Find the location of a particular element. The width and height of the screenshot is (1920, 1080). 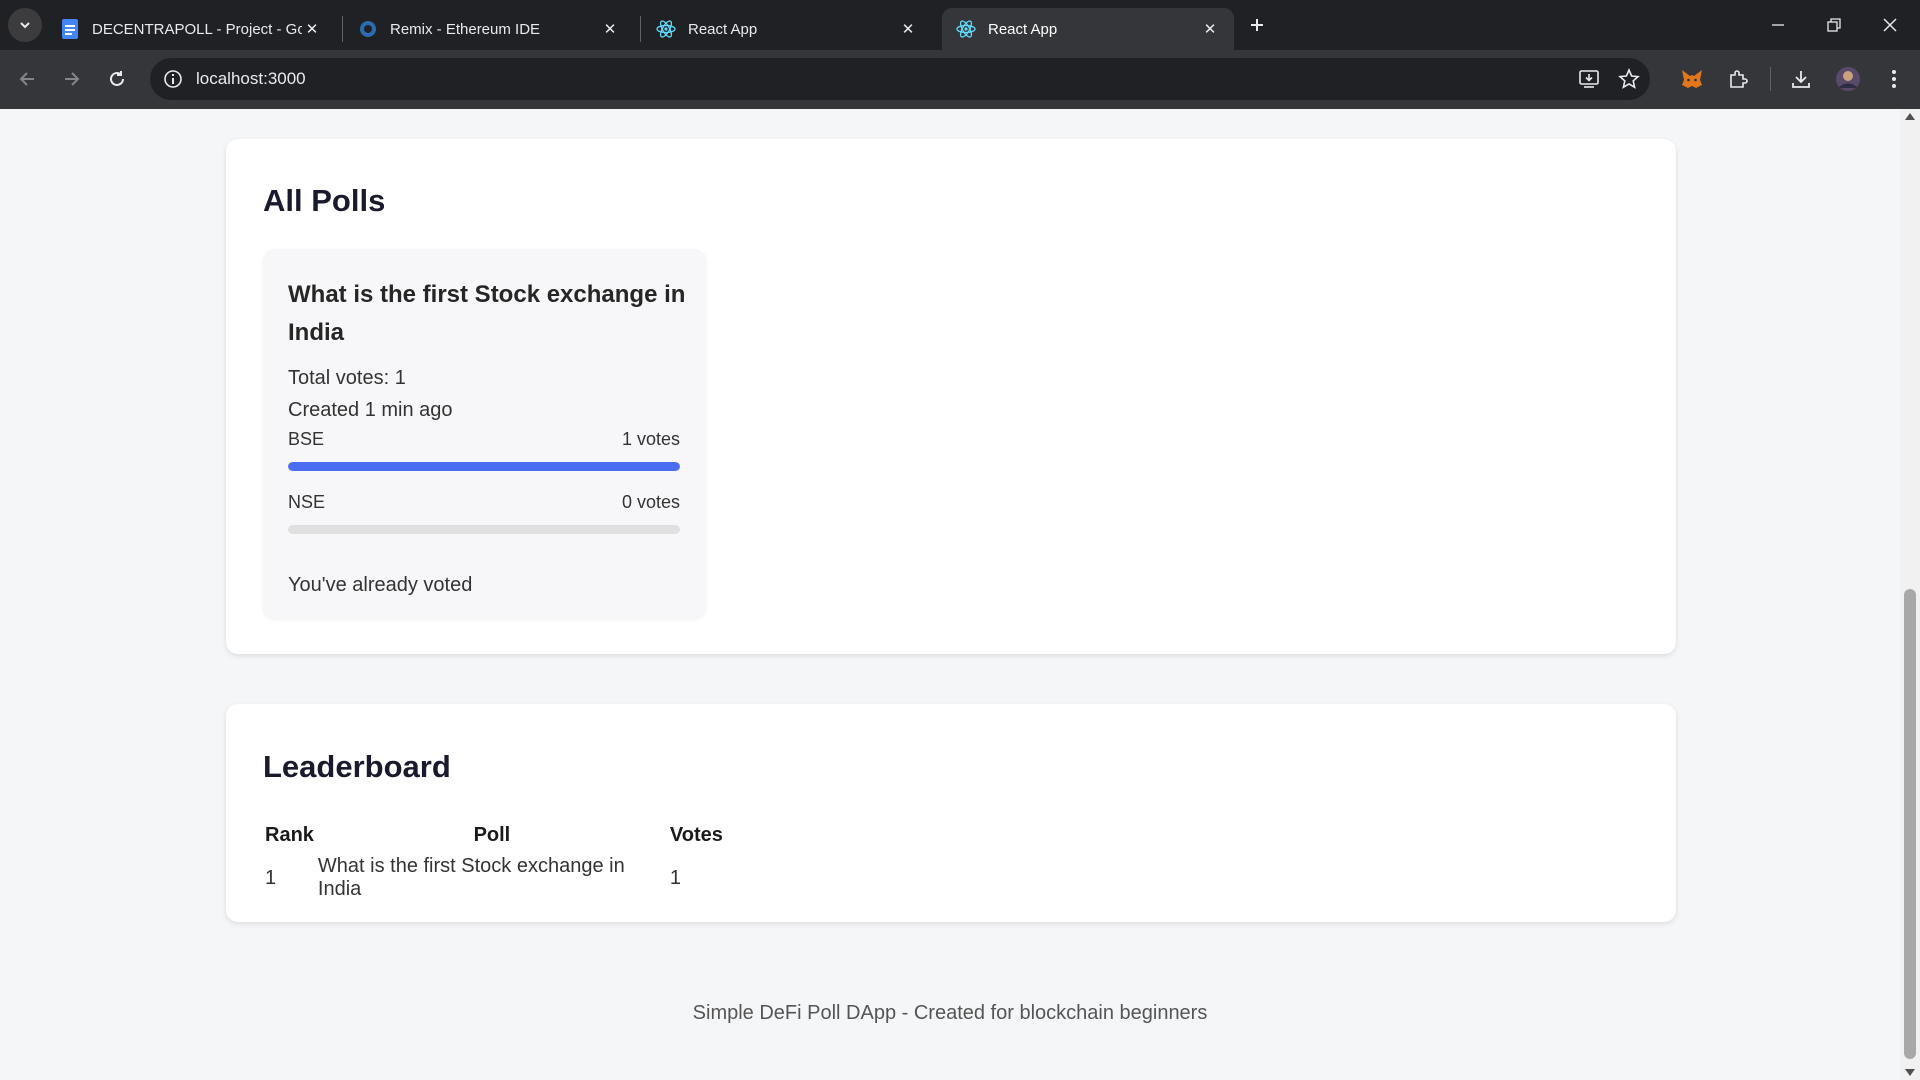

restore-button is located at coordinates (1834, 25).